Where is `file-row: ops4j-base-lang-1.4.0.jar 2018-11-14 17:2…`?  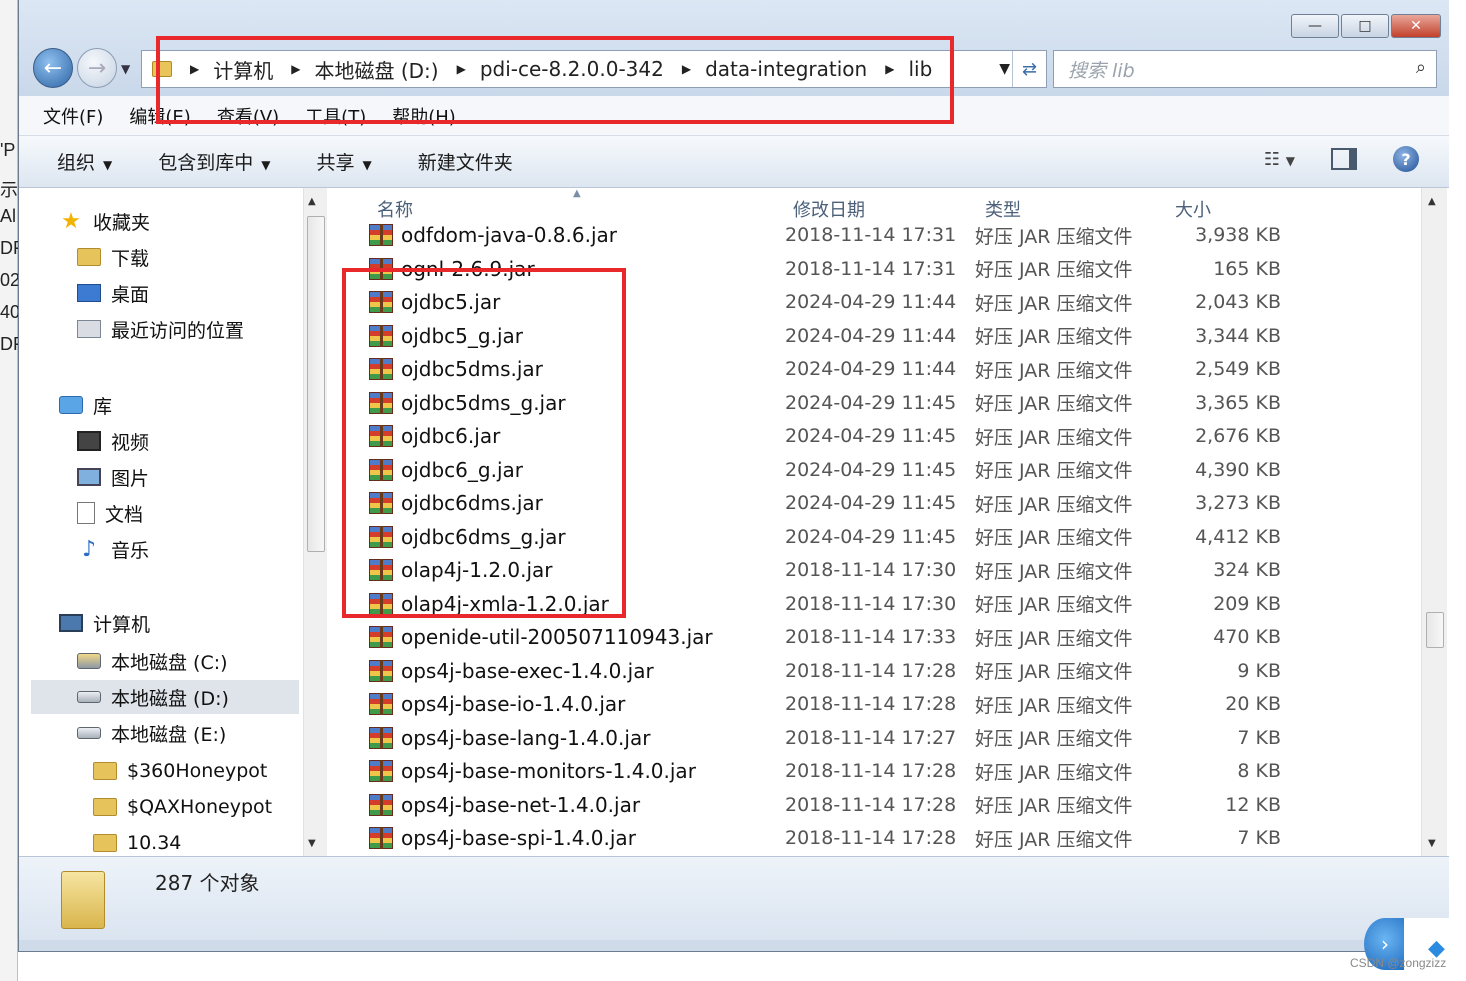 file-row: ops4j-base-lang-1.4.0.jar 2018-11-14 17:2… is located at coordinates (874, 738).